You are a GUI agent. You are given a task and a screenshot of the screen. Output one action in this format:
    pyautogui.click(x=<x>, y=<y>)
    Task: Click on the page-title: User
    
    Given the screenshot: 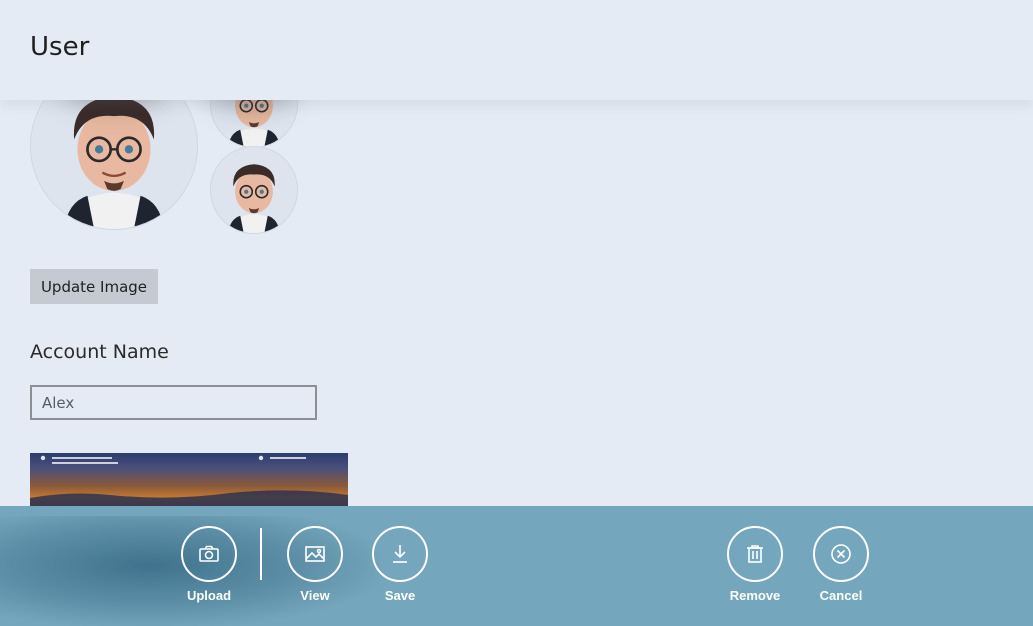 What is the action you would take?
    pyautogui.click(x=60, y=47)
    